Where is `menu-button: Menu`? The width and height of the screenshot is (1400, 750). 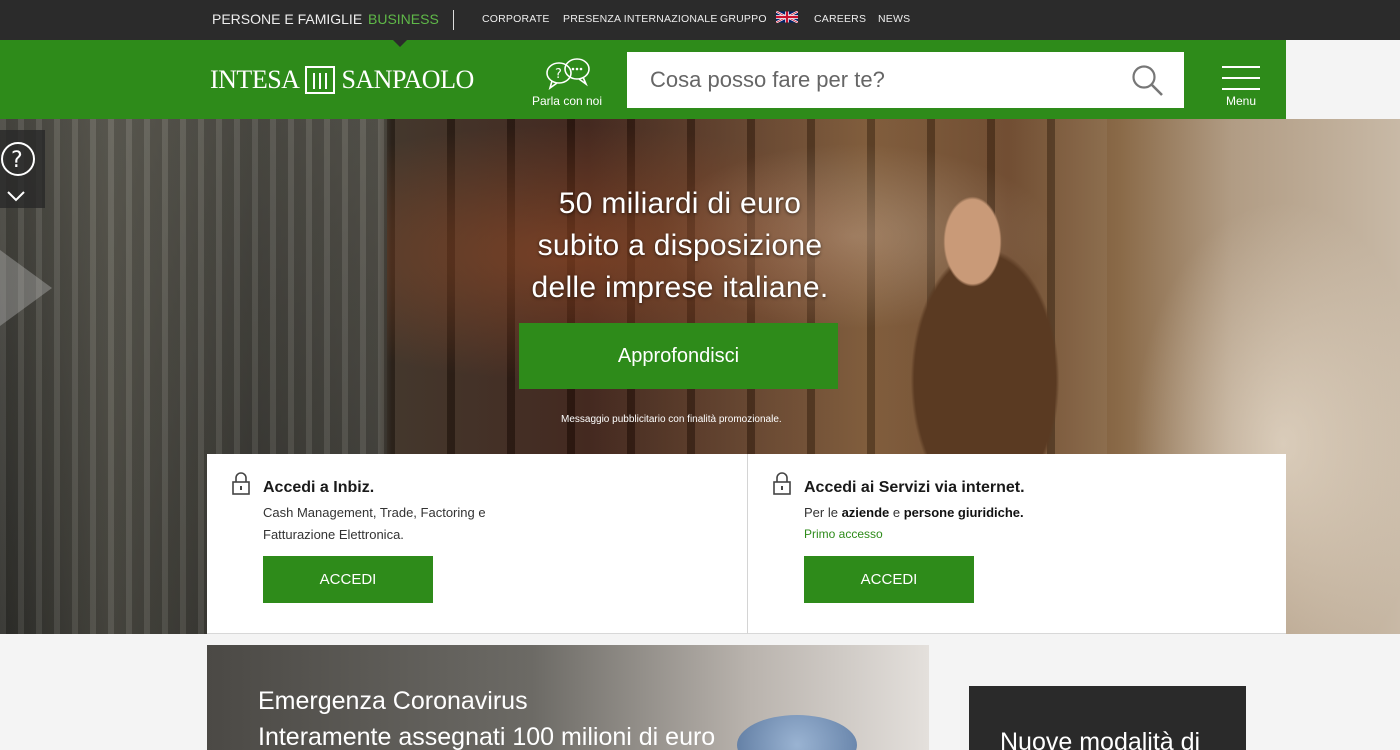
menu-button: Menu is located at coordinates (1241, 87).